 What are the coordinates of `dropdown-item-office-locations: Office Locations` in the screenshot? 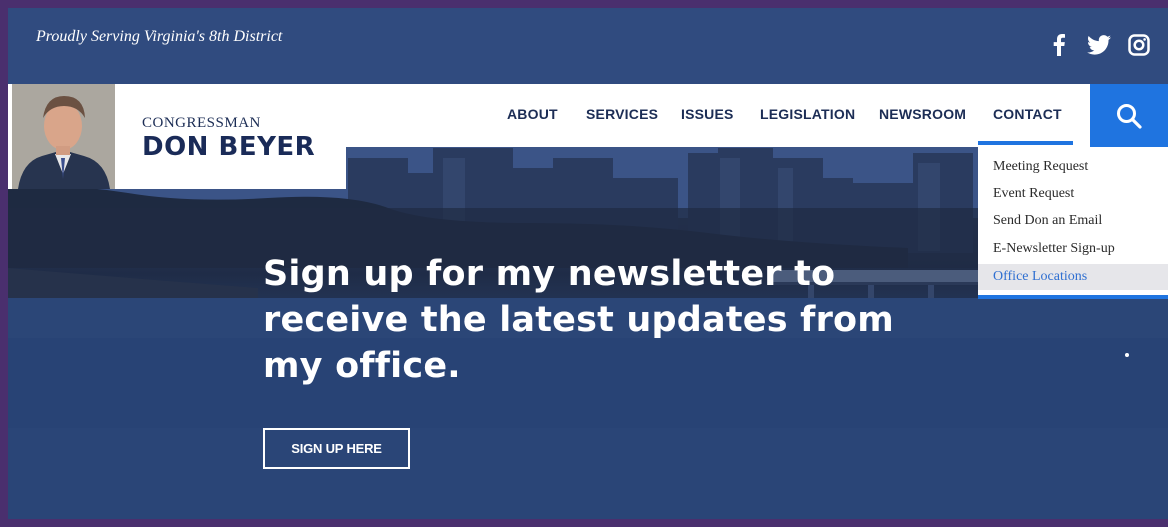 It's located at (1073, 277).